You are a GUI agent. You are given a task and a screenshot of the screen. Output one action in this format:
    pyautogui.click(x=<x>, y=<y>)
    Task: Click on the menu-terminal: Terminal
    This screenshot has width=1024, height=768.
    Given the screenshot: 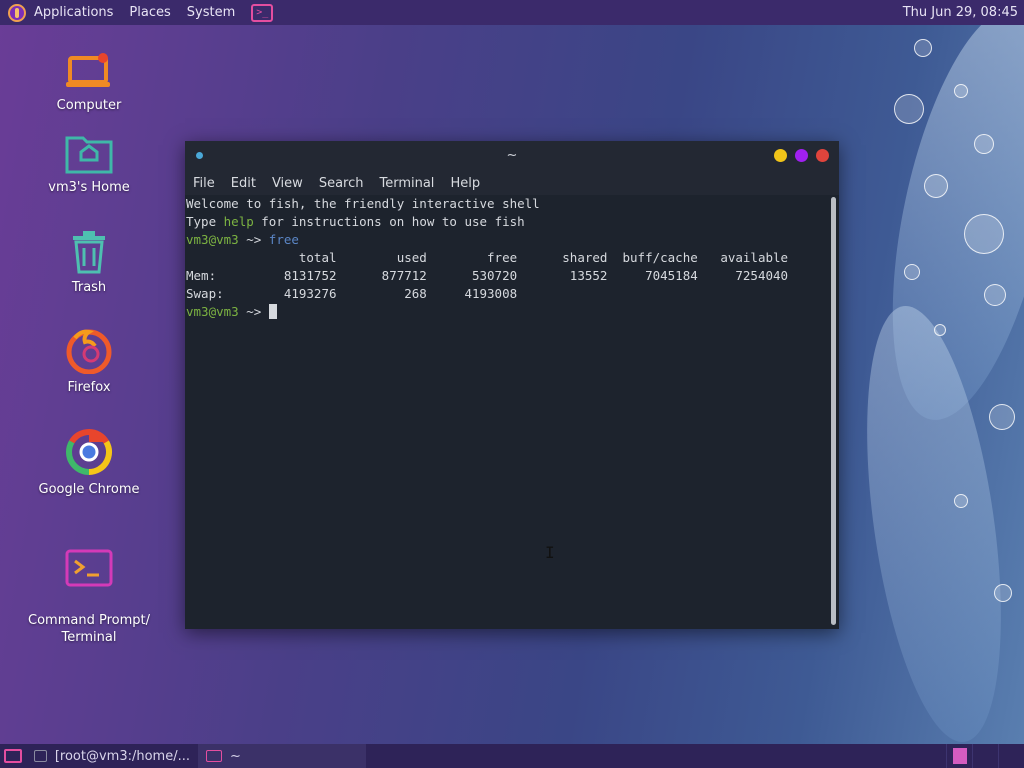 What is the action you would take?
    pyautogui.click(x=406, y=183)
    